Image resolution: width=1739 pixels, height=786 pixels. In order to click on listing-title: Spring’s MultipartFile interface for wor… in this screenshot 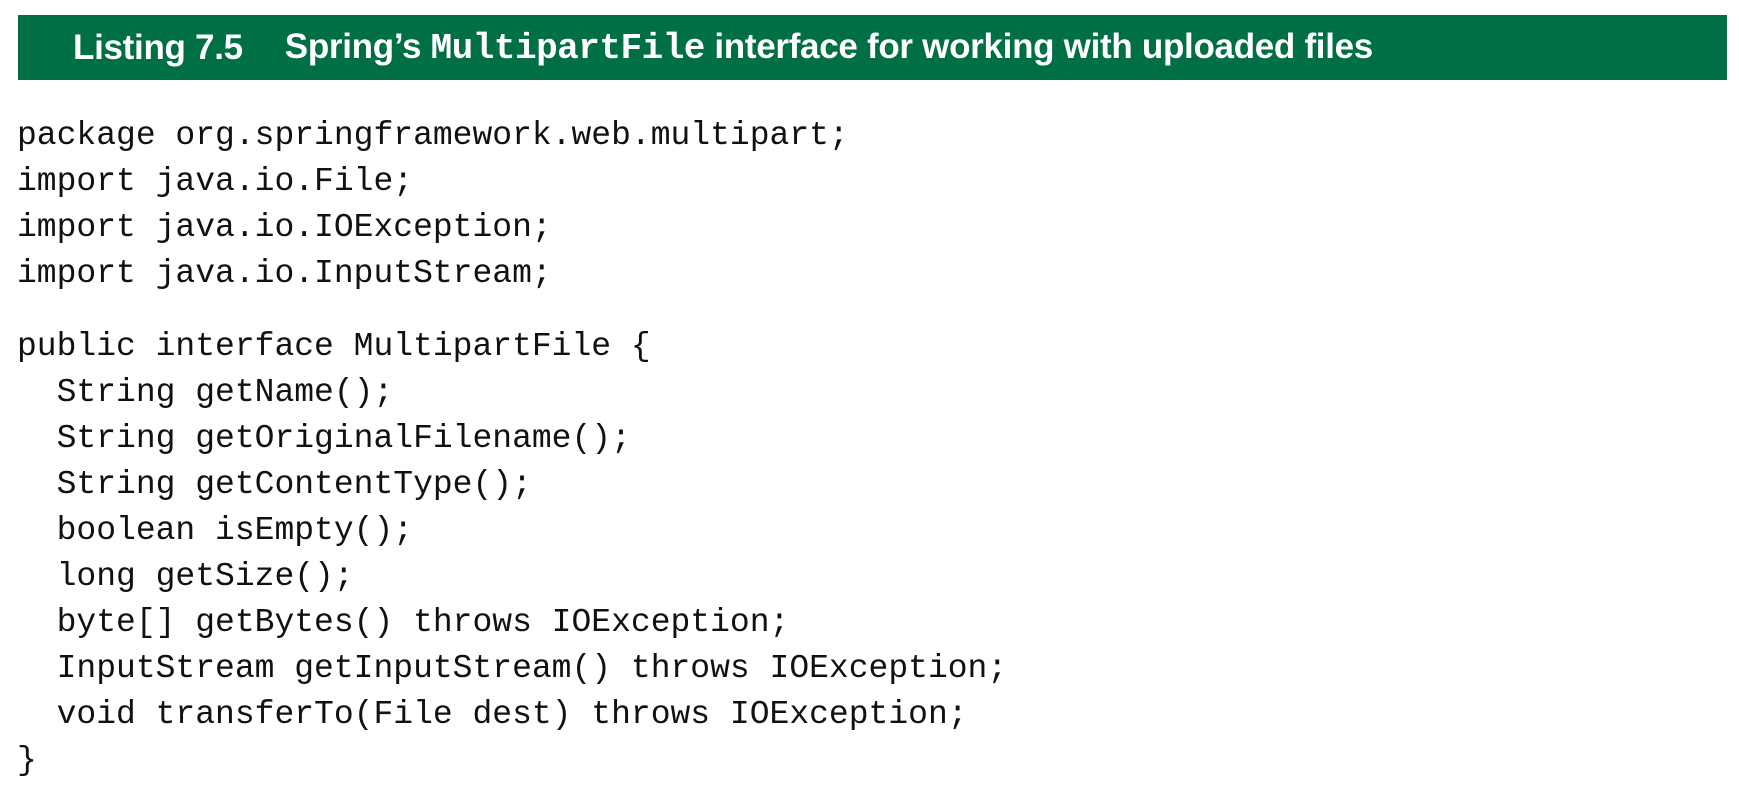, I will do `click(829, 48)`.